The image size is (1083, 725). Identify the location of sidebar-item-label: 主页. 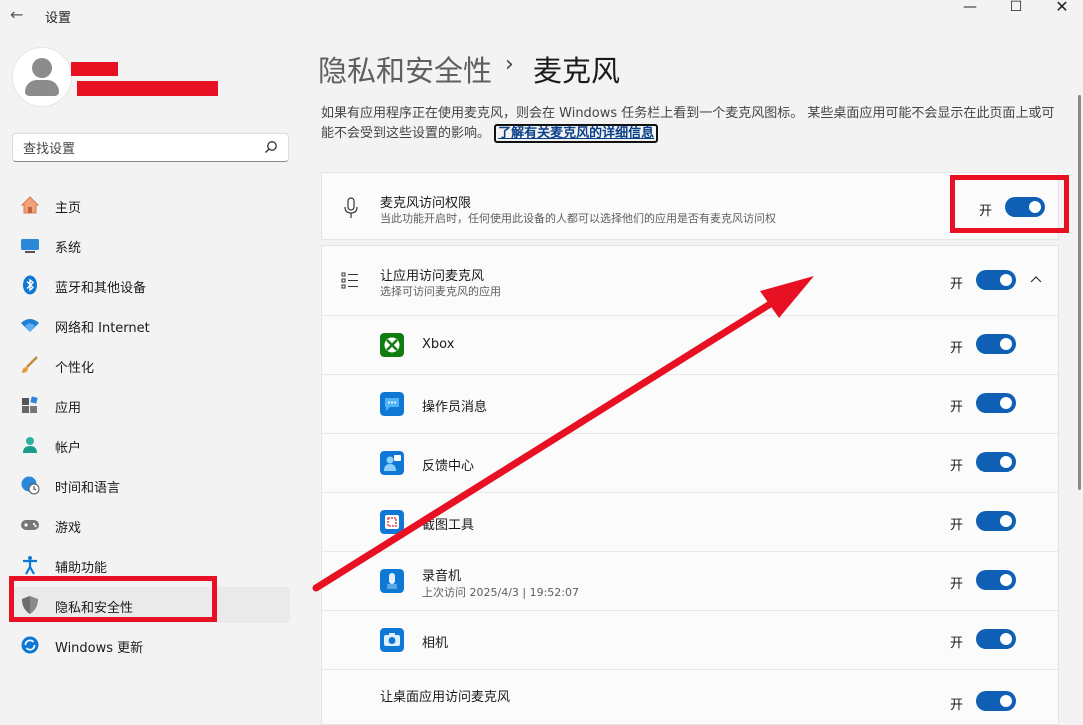
(68, 208).